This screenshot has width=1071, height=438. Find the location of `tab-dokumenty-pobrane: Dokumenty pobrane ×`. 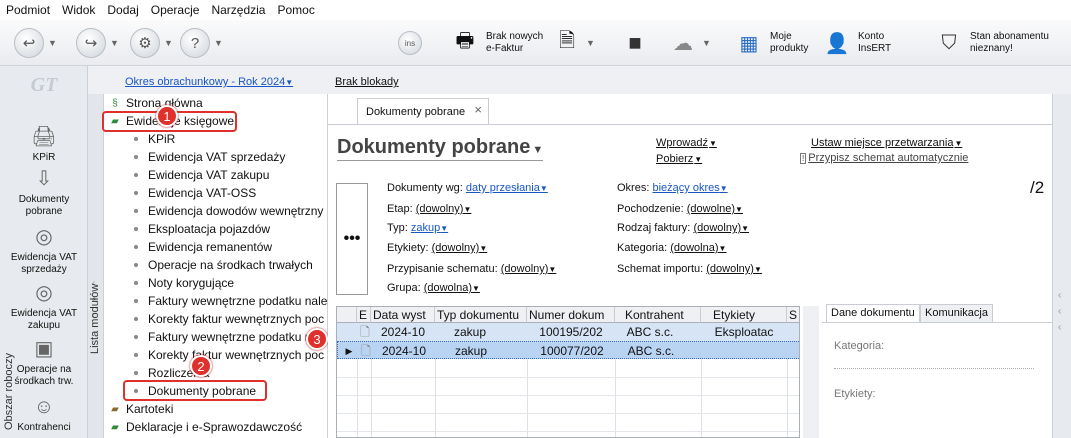

tab-dokumenty-pobrane: Dokumenty pobrane × is located at coordinates (423, 111).